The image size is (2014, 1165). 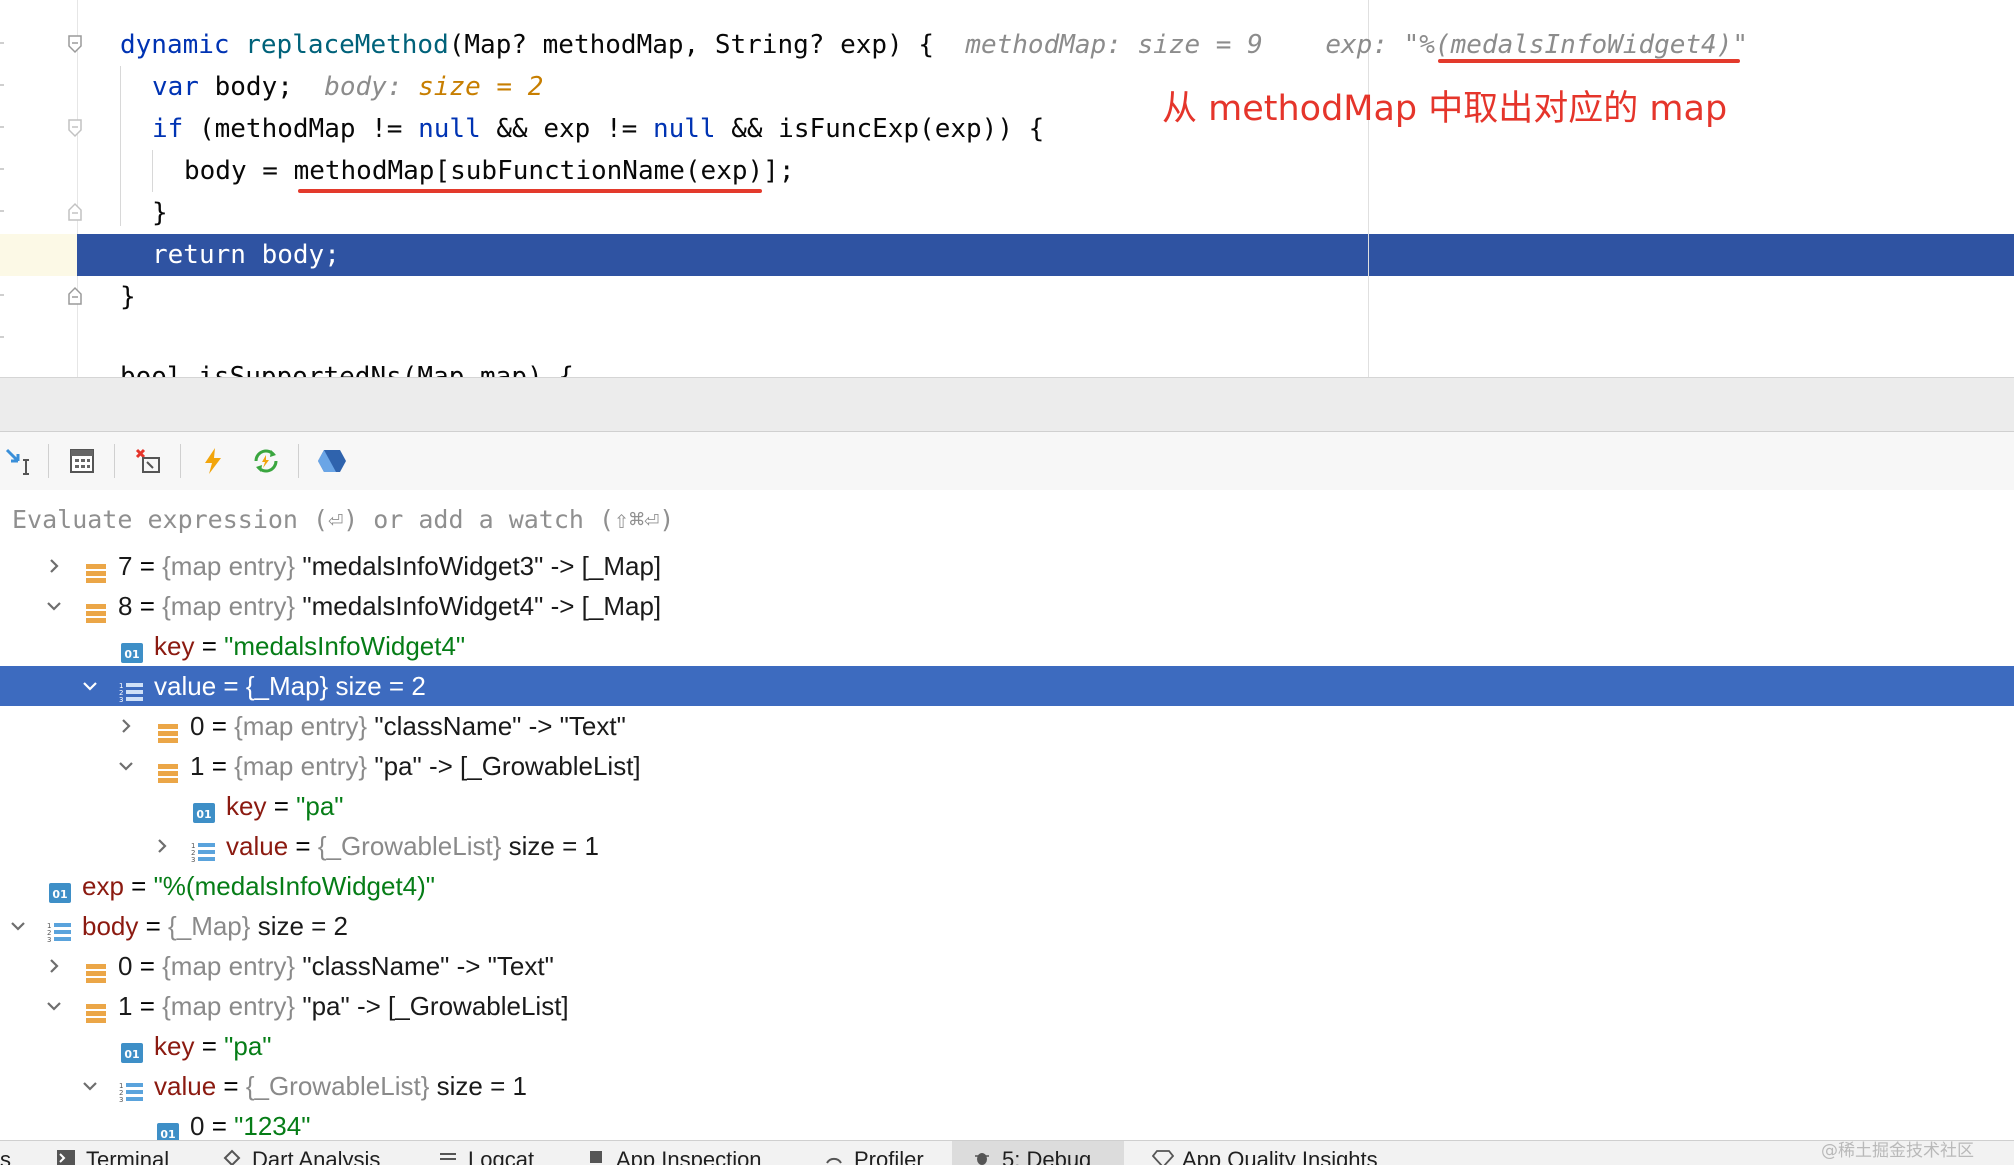 What do you see at coordinates (1576, 45) in the screenshot?
I see `inline-debug-hint-value: %(medalsInfoWidget4)` at bounding box center [1576, 45].